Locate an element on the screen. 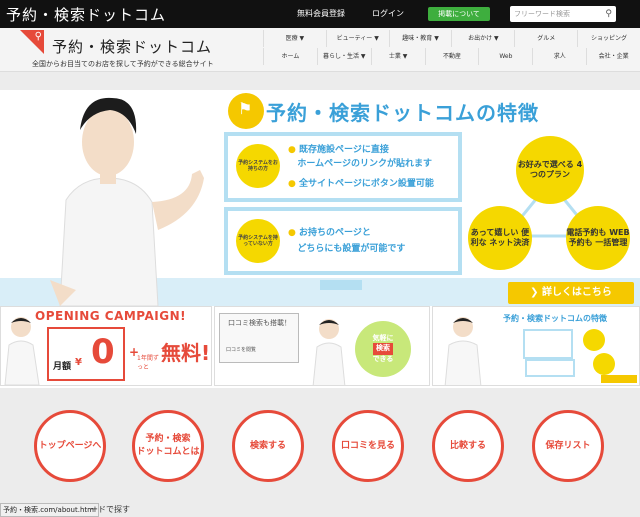 The image size is (640, 517). banner3-title: 予約・検索ドットコムの特徴 is located at coordinates (555, 318).